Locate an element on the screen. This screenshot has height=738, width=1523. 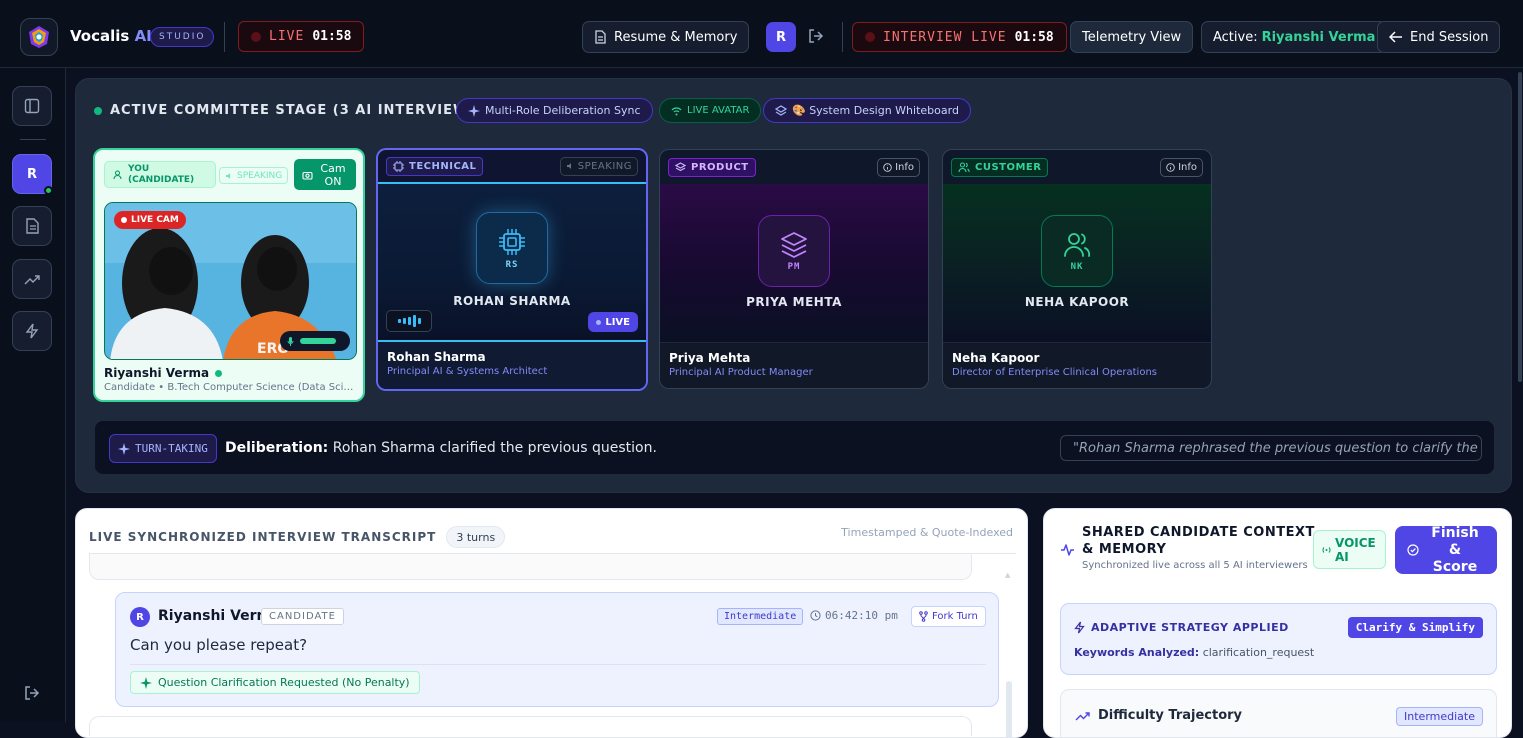
camera-icon is located at coordinates (307, 175).